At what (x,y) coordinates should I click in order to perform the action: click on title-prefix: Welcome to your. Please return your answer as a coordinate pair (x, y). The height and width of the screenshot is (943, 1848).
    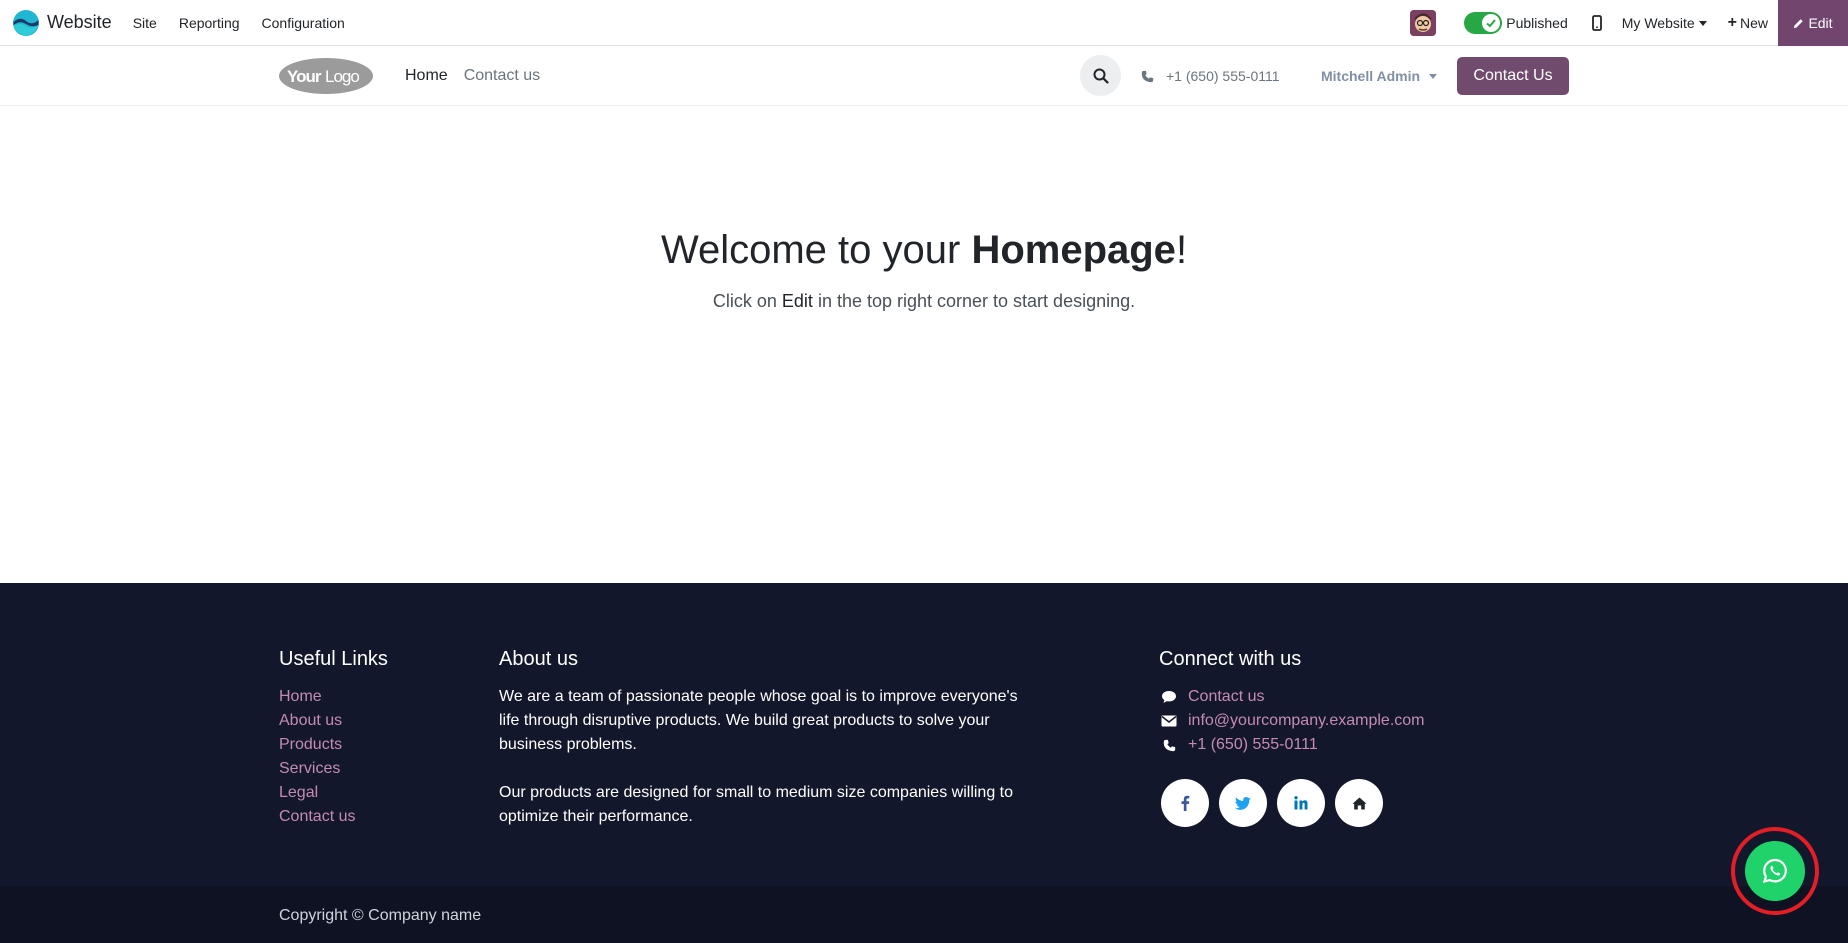
    Looking at the image, I should click on (816, 250).